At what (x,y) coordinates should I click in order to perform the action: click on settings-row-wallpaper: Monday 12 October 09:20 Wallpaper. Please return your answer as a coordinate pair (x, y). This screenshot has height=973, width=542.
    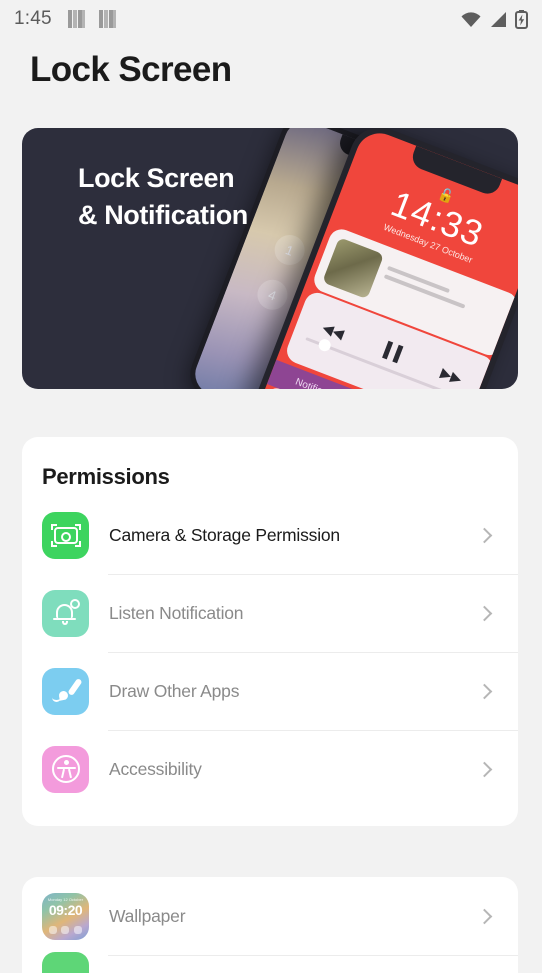
    Looking at the image, I should click on (270, 916).